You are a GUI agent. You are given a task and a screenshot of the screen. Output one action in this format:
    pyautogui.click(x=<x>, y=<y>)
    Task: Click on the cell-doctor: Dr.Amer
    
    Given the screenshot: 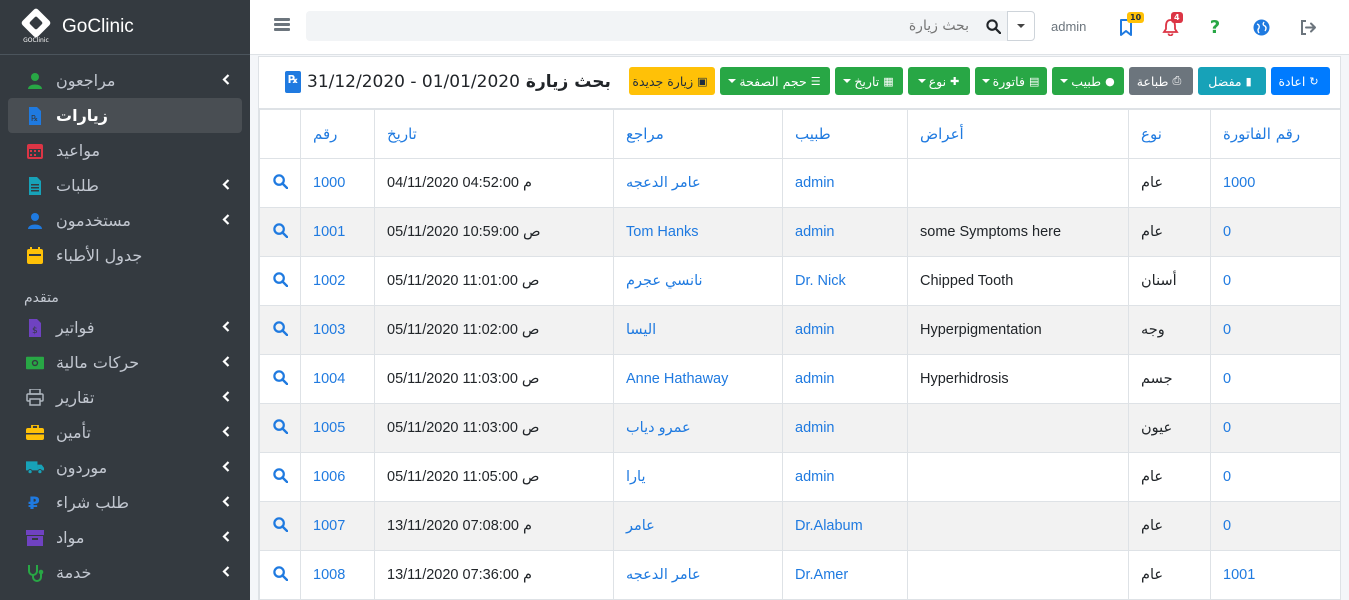 What is the action you would take?
    pyautogui.click(x=845, y=575)
    